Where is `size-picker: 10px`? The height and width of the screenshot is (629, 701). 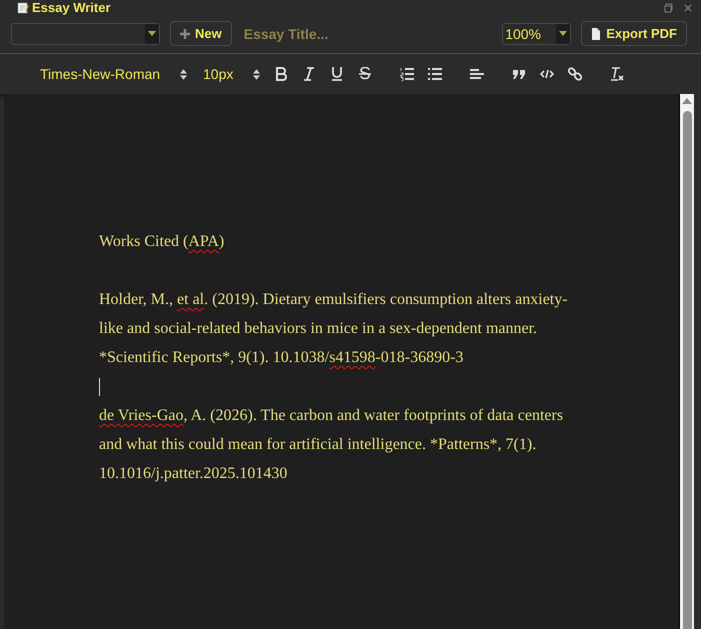 size-picker: 10px is located at coordinates (228, 74).